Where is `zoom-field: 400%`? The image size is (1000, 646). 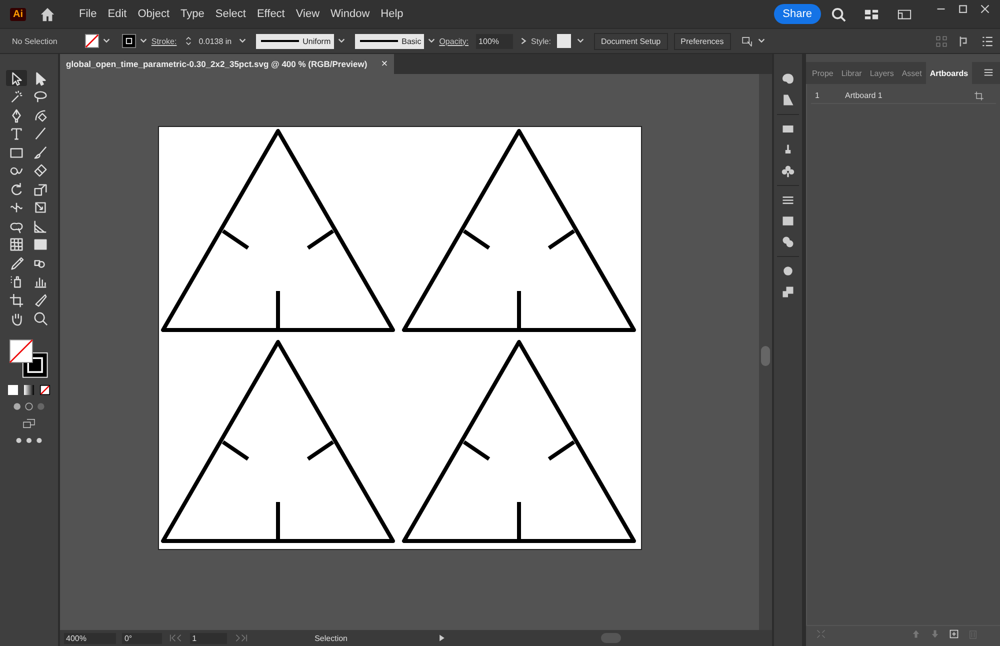
zoom-field: 400% is located at coordinates (90, 638).